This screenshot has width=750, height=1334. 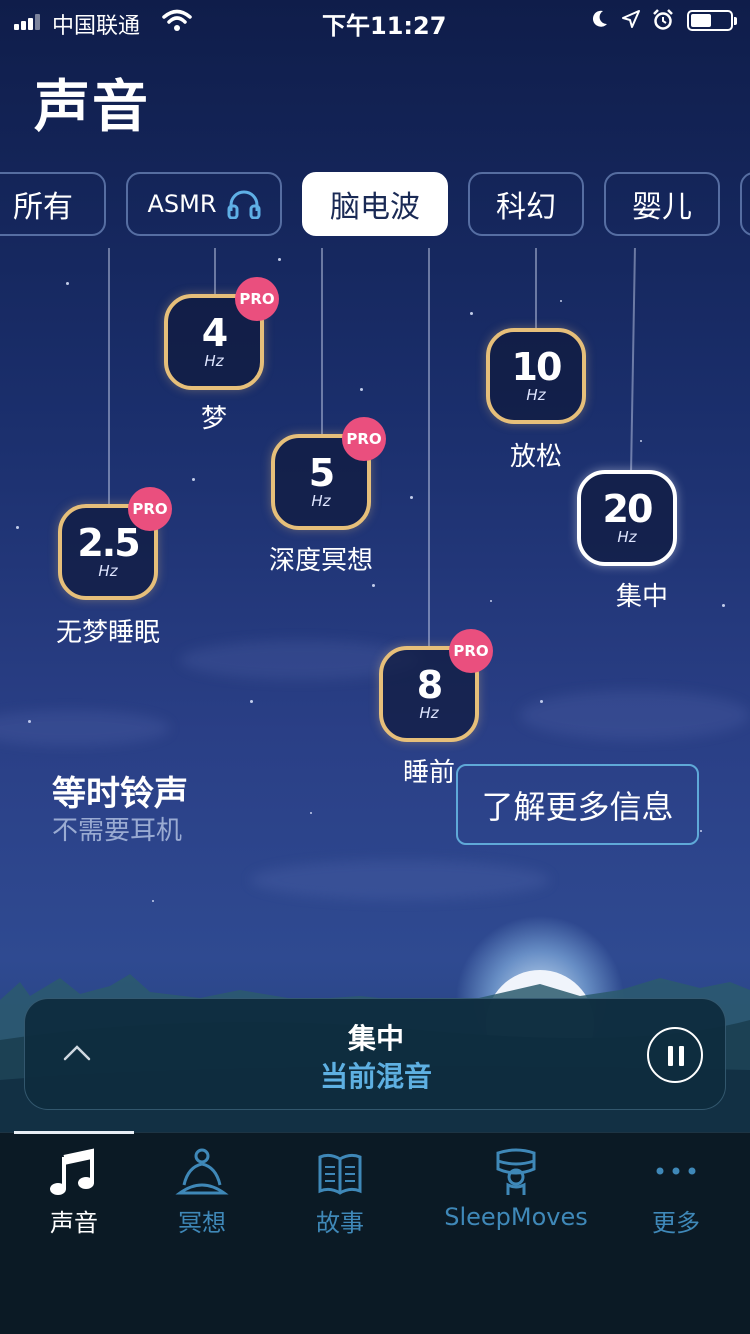 I want to click on book-icon, so click(x=340, y=1174).